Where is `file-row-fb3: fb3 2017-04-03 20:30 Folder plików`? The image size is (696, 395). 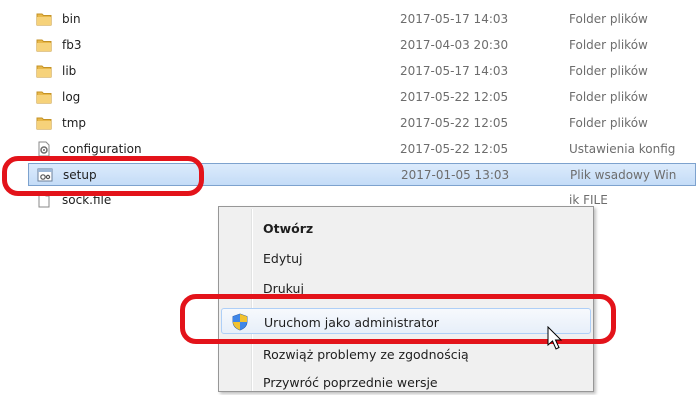 file-row-fb3: fb3 2017-04-03 20:30 Folder plików is located at coordinates (362, 45).